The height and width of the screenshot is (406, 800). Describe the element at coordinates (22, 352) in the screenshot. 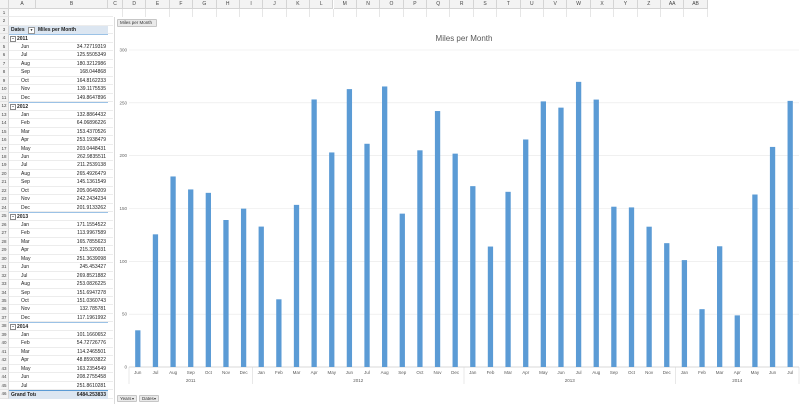

I see `pivot-month-label: Mar` at that location.